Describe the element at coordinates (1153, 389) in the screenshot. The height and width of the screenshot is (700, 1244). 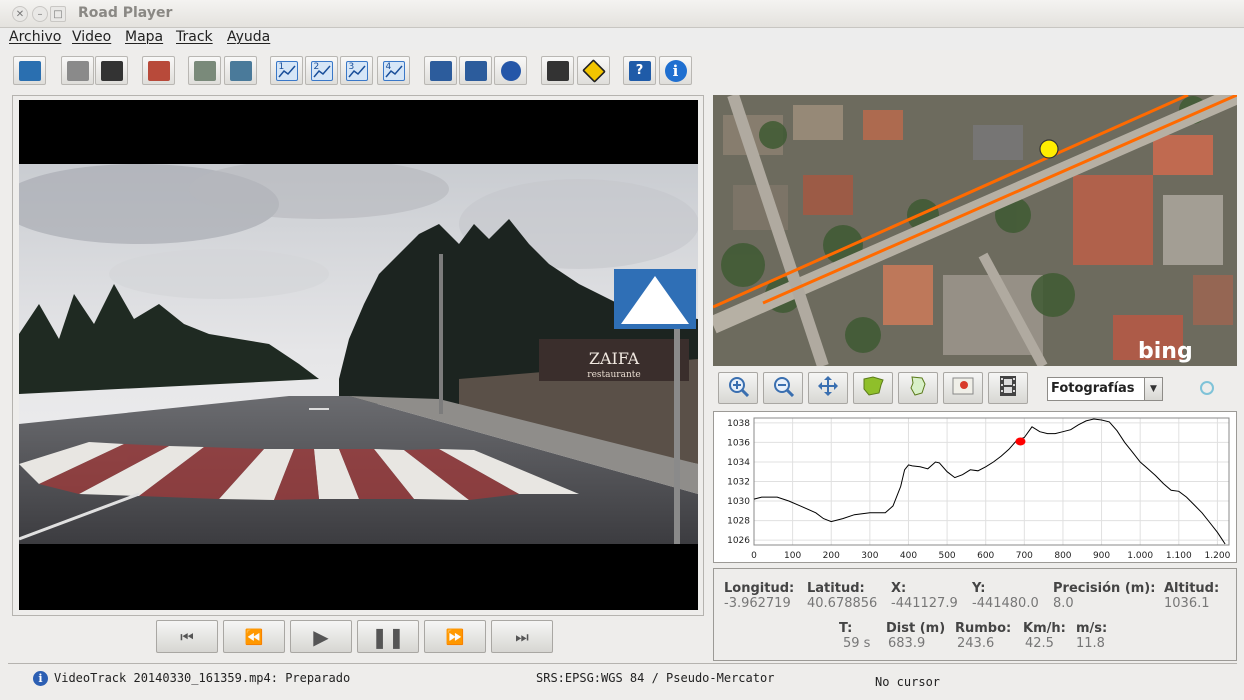
I see `chevron-down-icon: ▼` at that location.